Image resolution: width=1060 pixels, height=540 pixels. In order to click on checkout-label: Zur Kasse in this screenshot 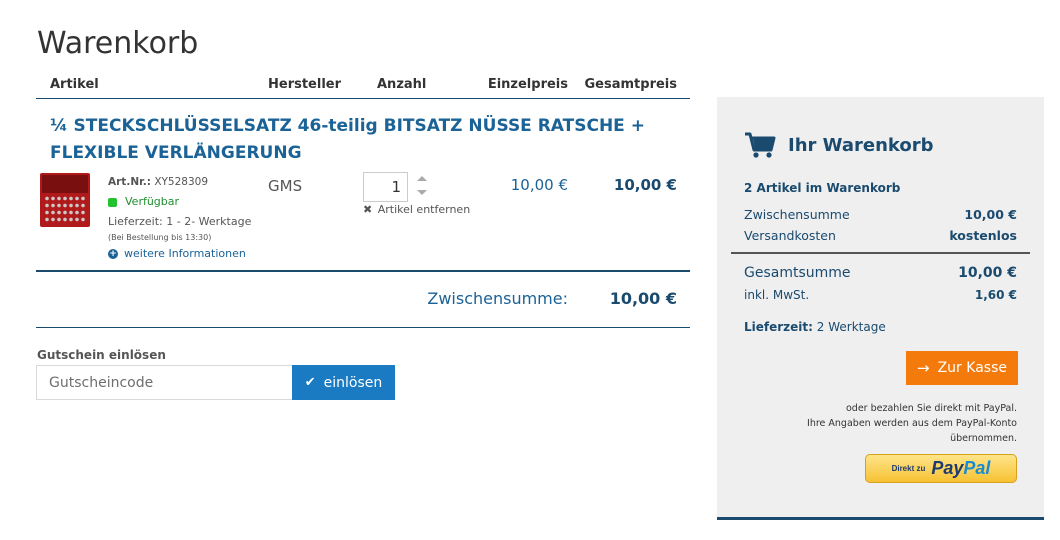, I will do `click(972, 368)`.